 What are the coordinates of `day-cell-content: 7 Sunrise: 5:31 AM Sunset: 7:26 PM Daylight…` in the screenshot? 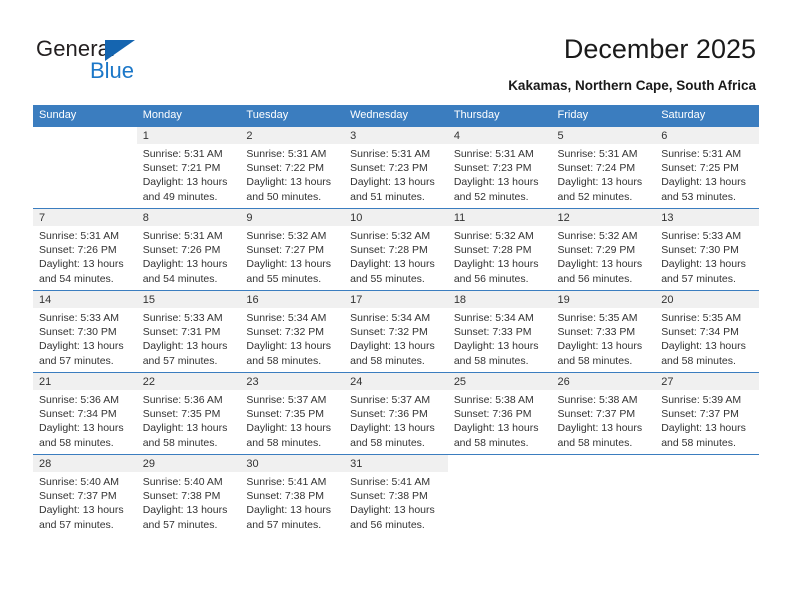 It's located at (85, 249).